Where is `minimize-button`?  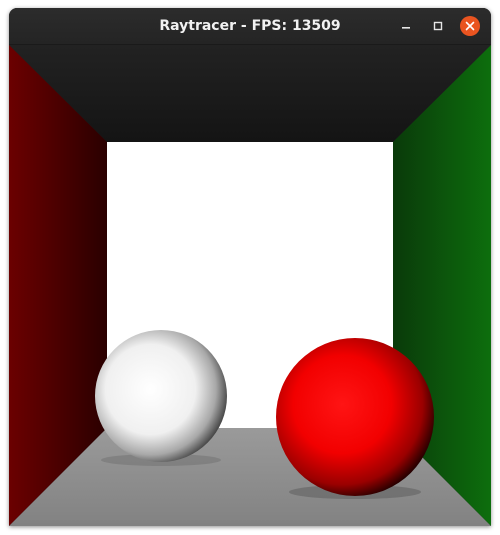 minimize-button is located at coordinates (406, 26).